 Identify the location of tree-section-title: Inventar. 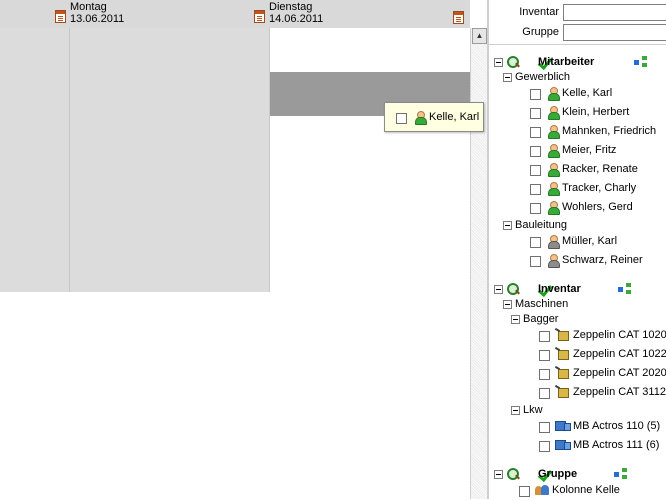
(559, 289).